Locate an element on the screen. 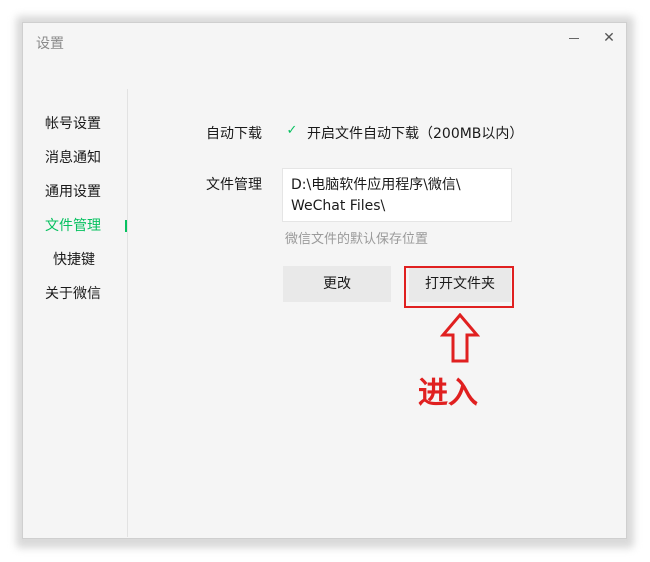  minimize-icon is located at coordinates (574, 38).